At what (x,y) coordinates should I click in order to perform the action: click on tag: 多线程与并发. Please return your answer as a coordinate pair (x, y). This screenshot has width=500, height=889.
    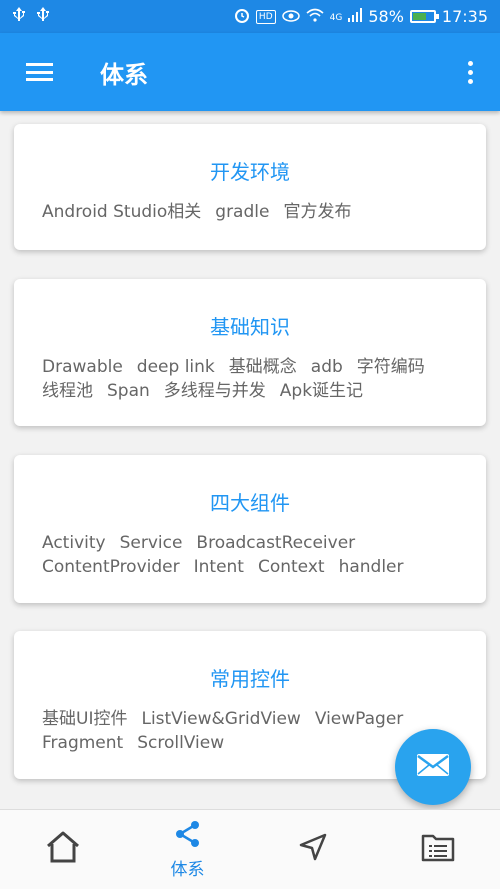
    Looking at the image, I should click on (214, 391).